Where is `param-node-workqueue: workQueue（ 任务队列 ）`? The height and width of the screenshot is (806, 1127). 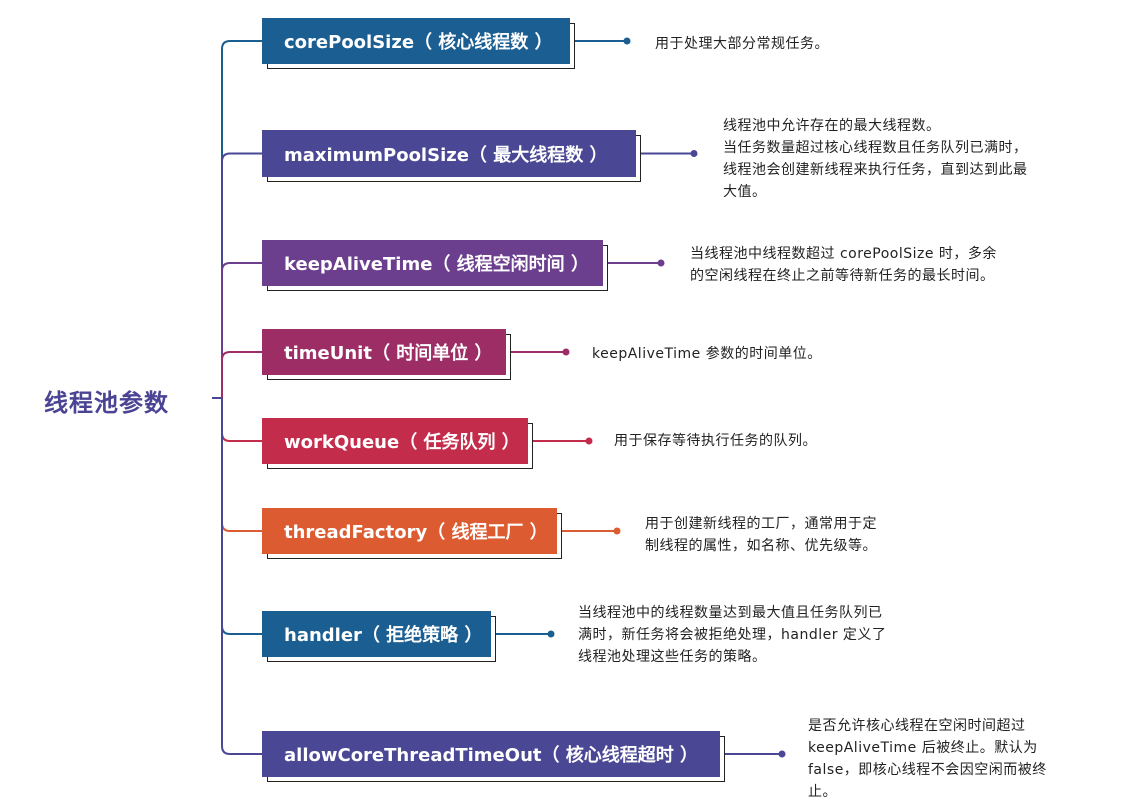
param-node-workqueue: workQueue（ 任务队列 ） is located at coordinates (397, 443).